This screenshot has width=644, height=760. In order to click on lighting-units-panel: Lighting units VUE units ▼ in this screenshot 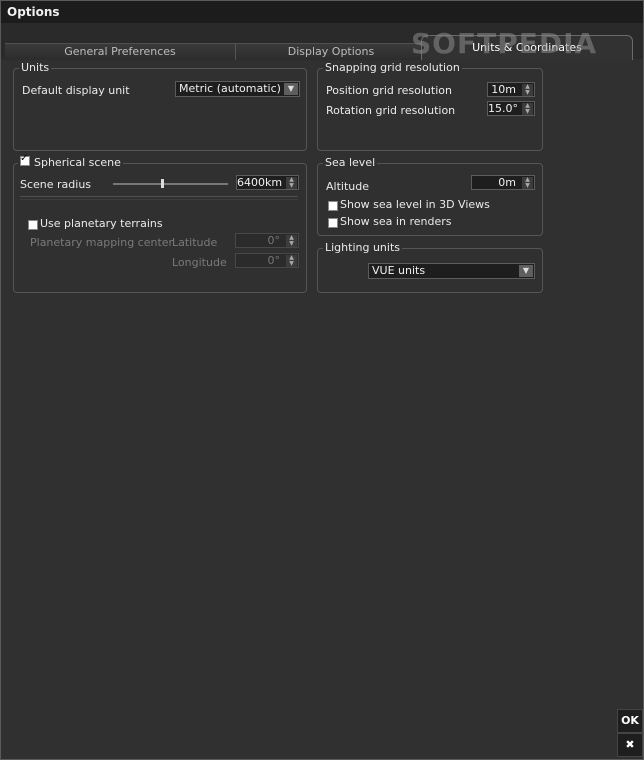, I will do `click(430, 267)`.